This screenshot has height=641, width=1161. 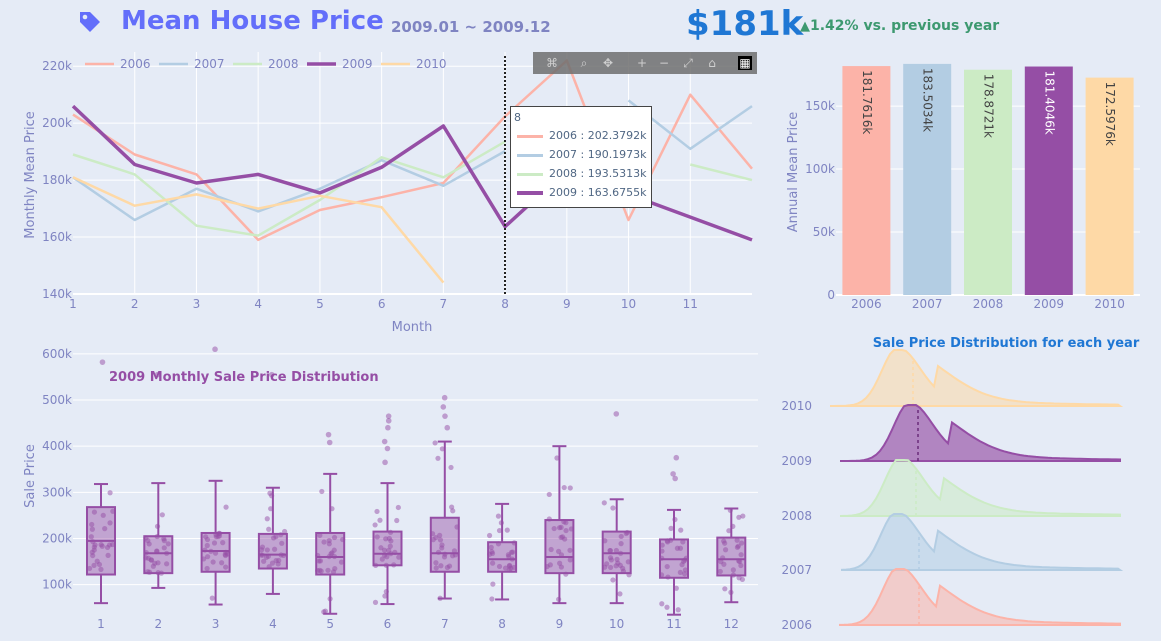 What do you see at coordinates (866, 304) in the screenshot?
I see `bar-x-tick-label: 2006` at bounding box center [866, 304].